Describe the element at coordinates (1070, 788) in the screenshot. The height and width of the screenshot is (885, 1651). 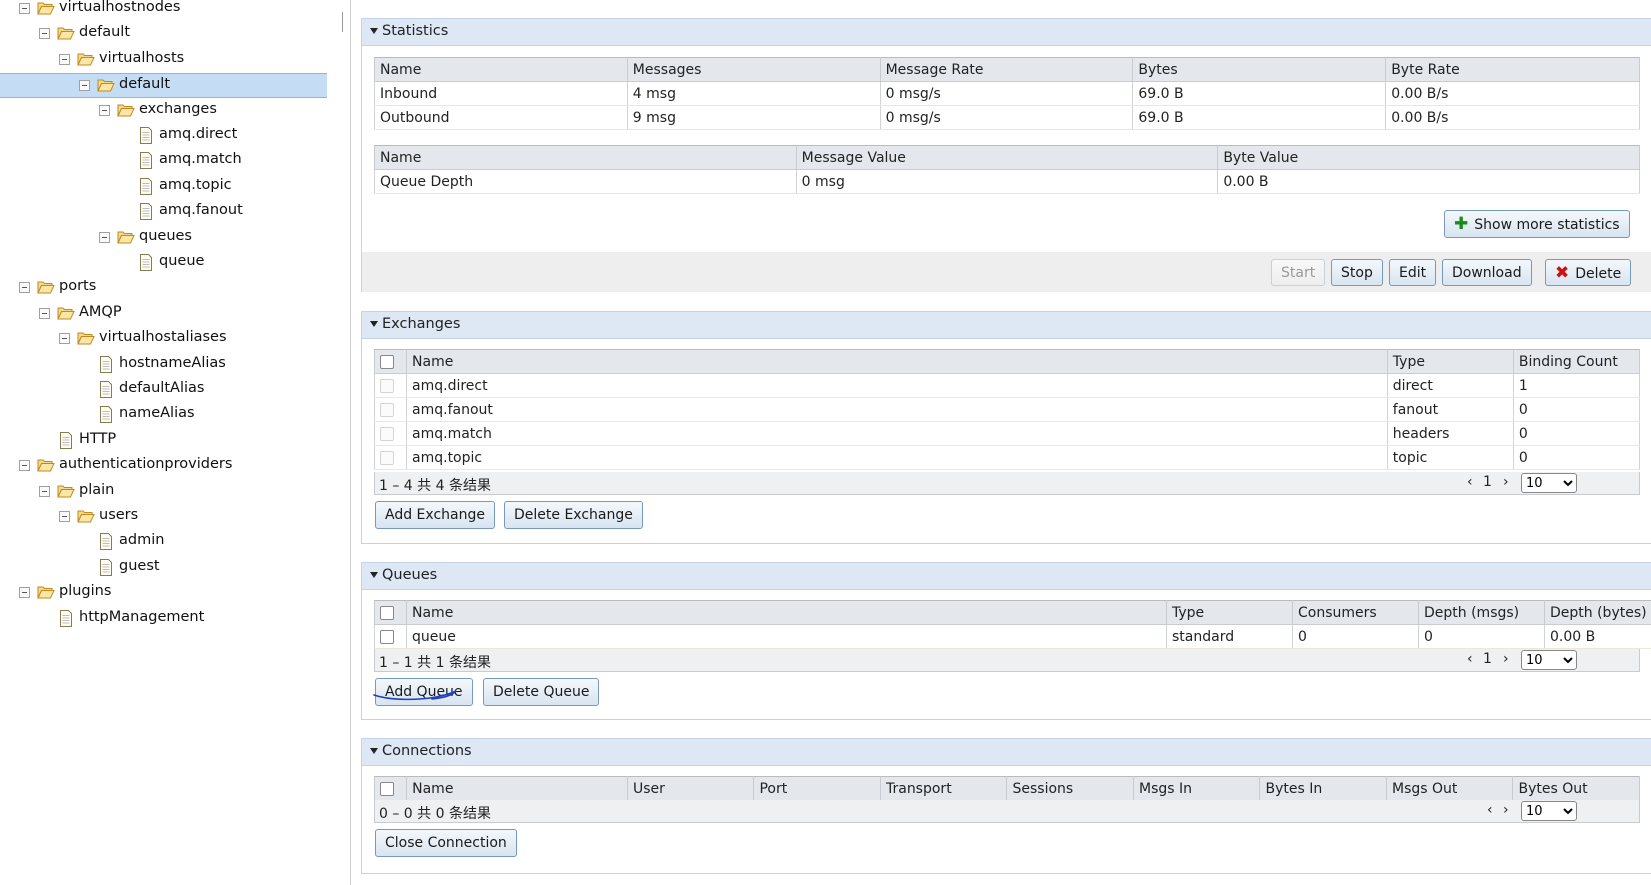
I see `column-header: Sessions` at that location.